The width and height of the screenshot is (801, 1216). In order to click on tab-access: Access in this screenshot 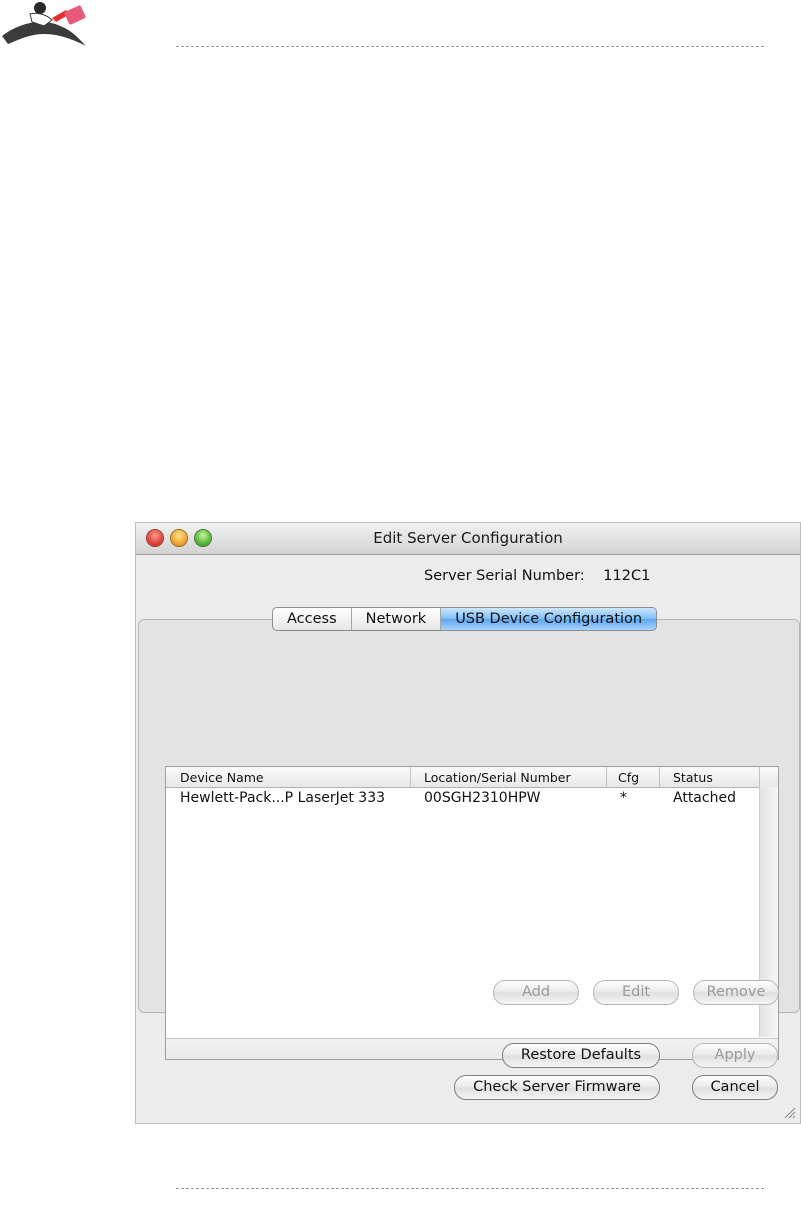, I will do `click(312, 619)`.